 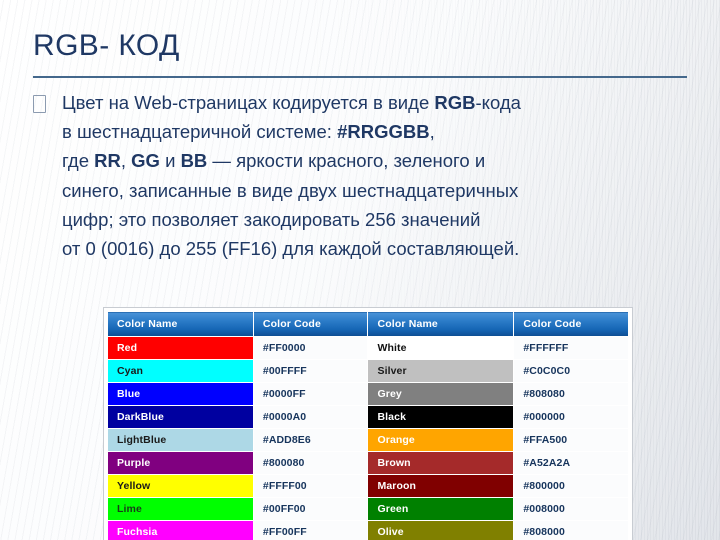 What do you see at coordinates (441, 417) in the screenshot?
I see `color-swatch-name-cell: Black` at bounding box center [441, 417].